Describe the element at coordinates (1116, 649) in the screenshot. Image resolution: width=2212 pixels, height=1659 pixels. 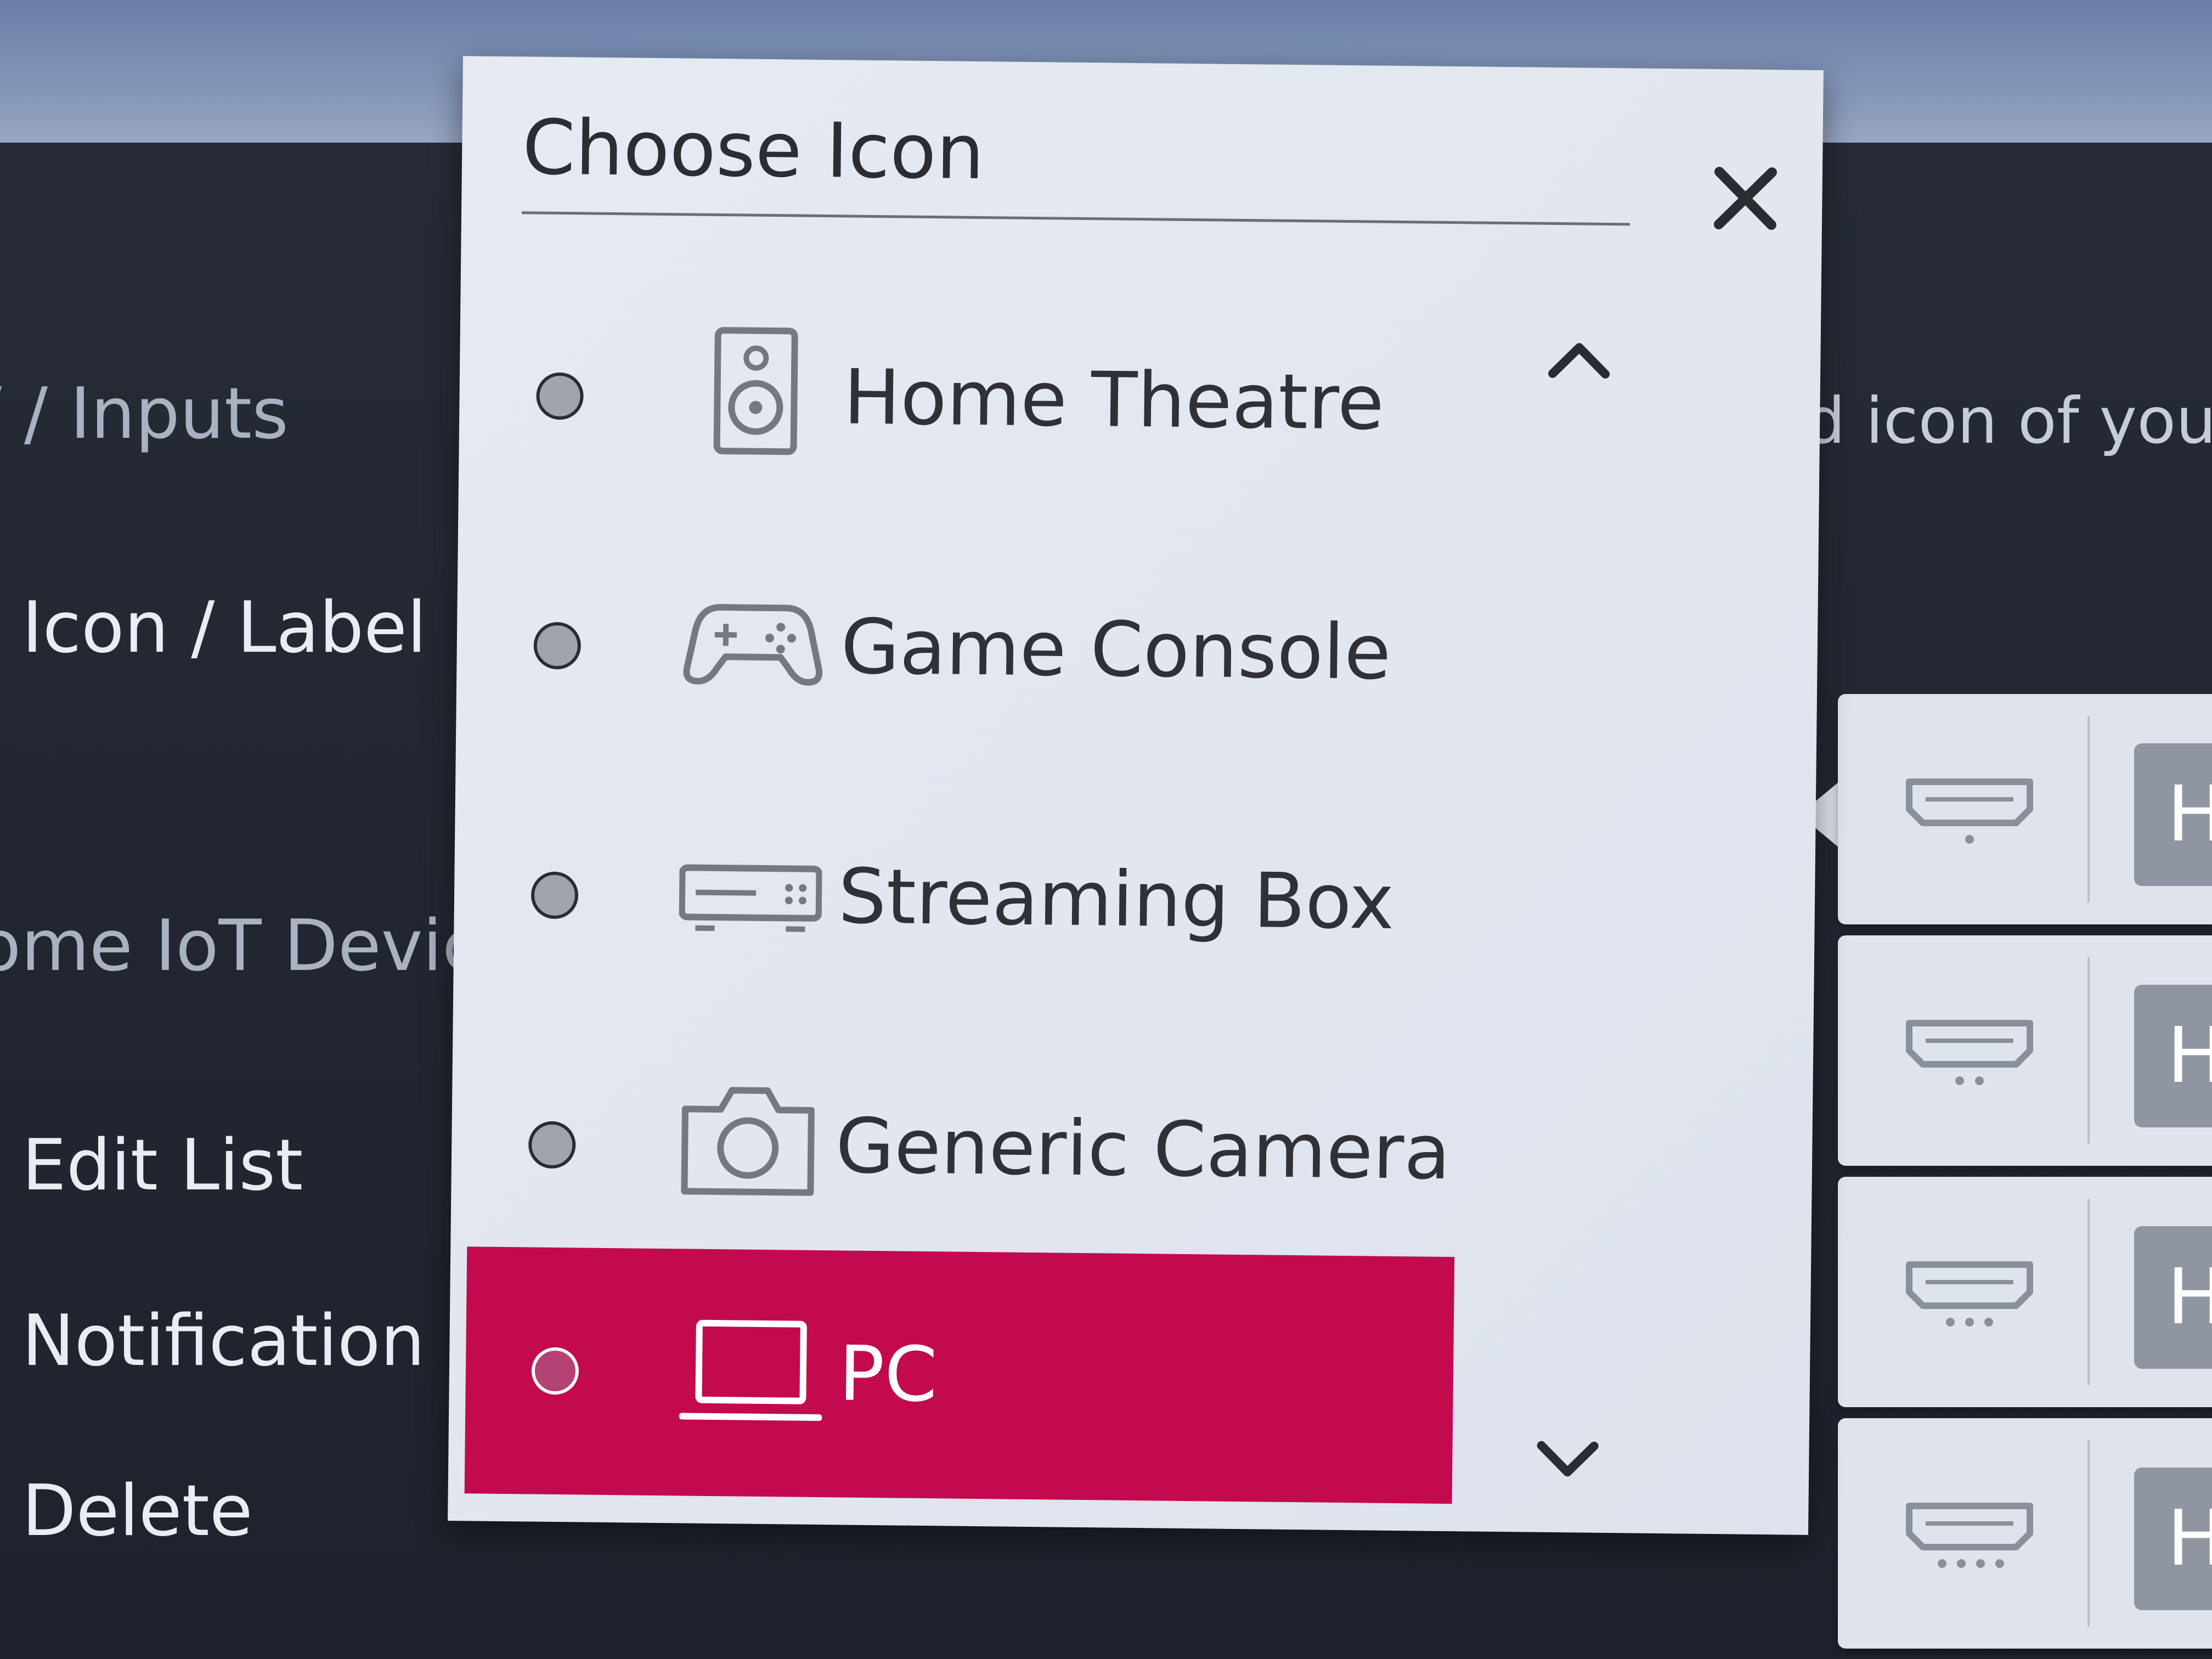
I see `option-label: Game Console` at that location.